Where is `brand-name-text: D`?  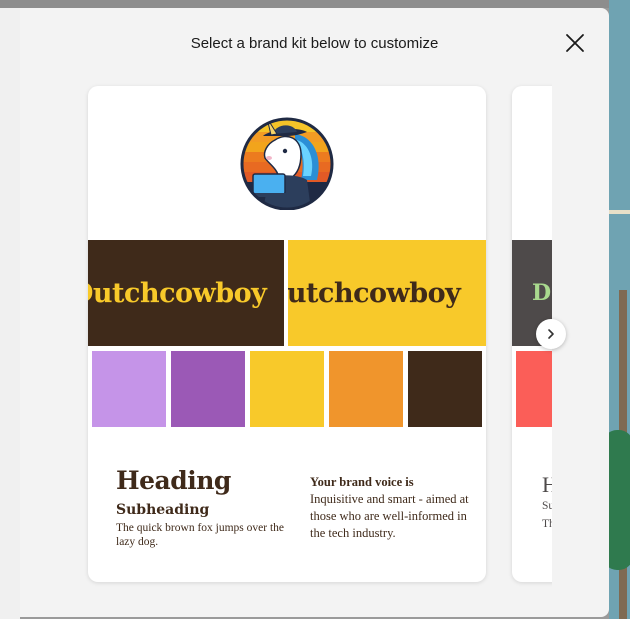 brand-name-text: D is located at coordinates (542, 293).